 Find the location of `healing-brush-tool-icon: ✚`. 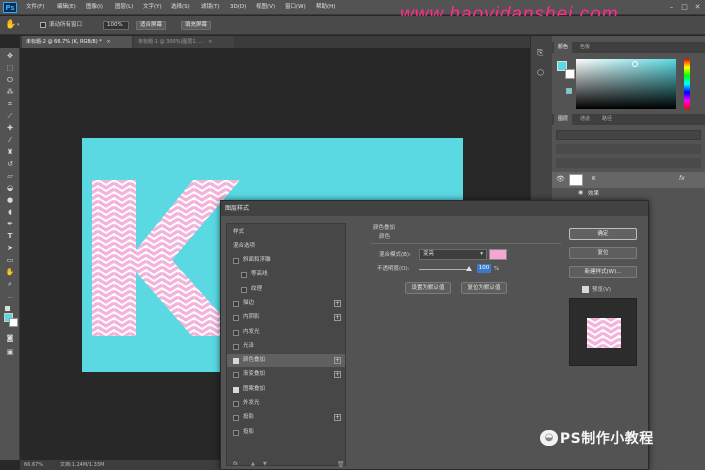

healing-brush-tool-icon: ✚ is located at coordinates (10, 128).